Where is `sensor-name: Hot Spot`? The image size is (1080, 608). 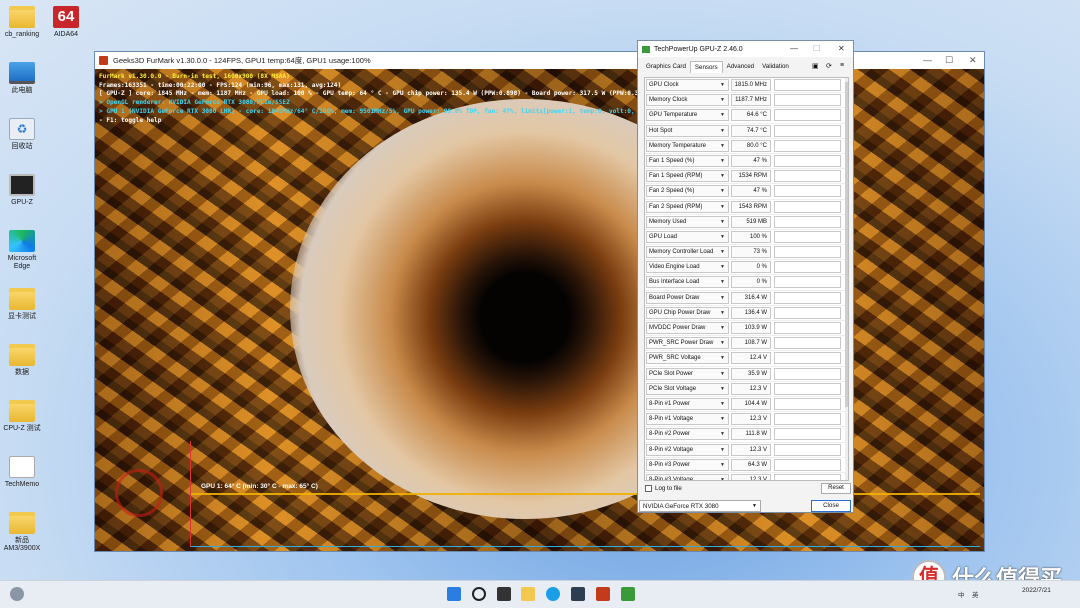
sensor-name: Hot Spot is located at coordinates (687, 130).